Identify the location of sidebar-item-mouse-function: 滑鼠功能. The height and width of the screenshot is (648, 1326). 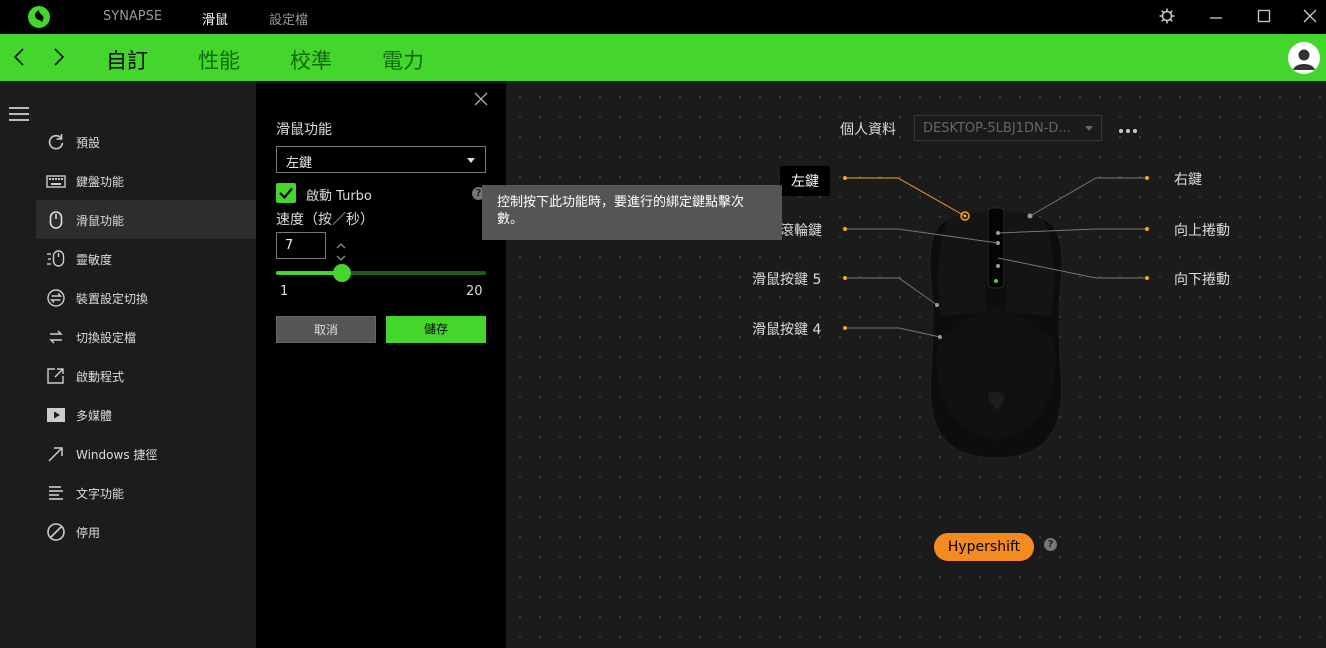
(146, 219).